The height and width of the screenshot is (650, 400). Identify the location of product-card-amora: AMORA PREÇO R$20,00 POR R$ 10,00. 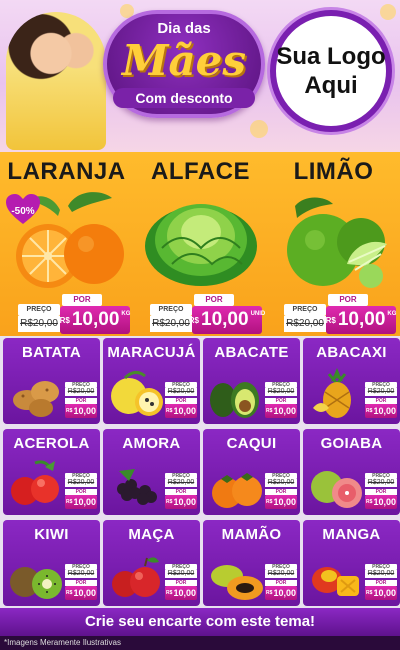
(151, 472).